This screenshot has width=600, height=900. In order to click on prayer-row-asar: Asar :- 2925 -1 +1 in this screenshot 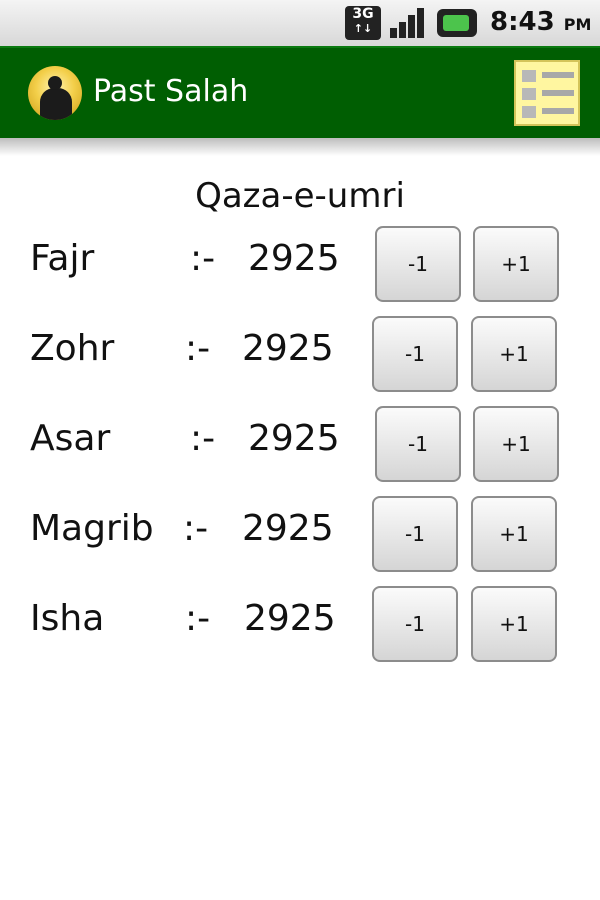, I will do `click(300, 446)`.